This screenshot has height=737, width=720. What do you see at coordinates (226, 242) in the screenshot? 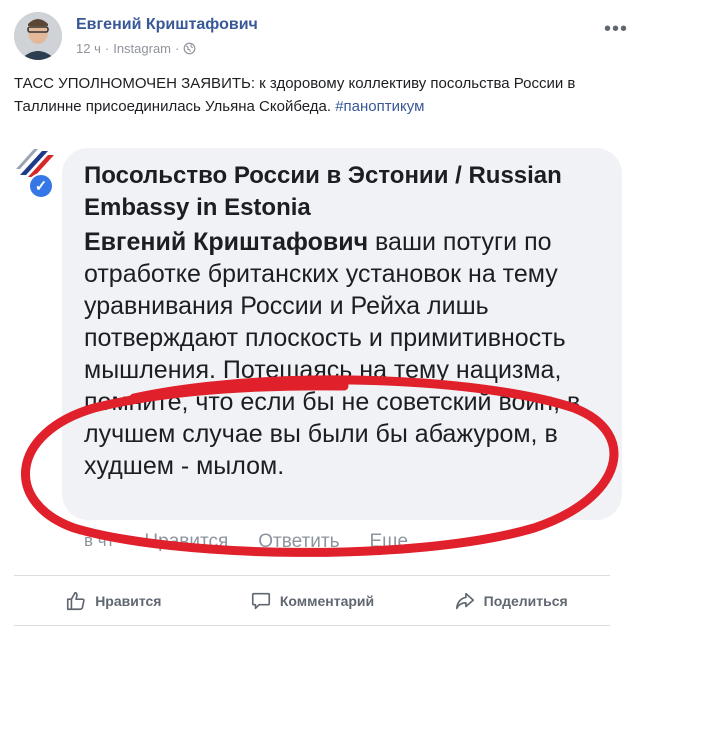
I see `reply-mention: Евгений Криштафович` at bounding box center [226, 242].